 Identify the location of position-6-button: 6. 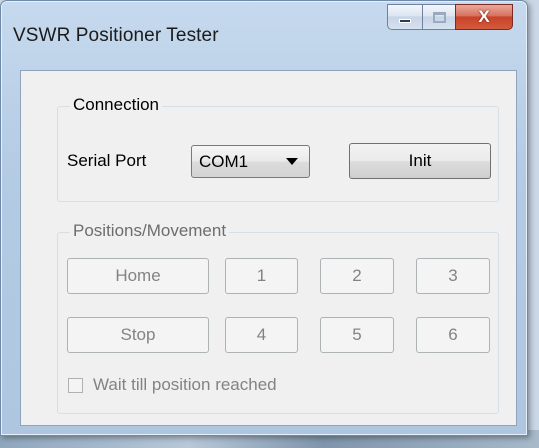
(453, 335).